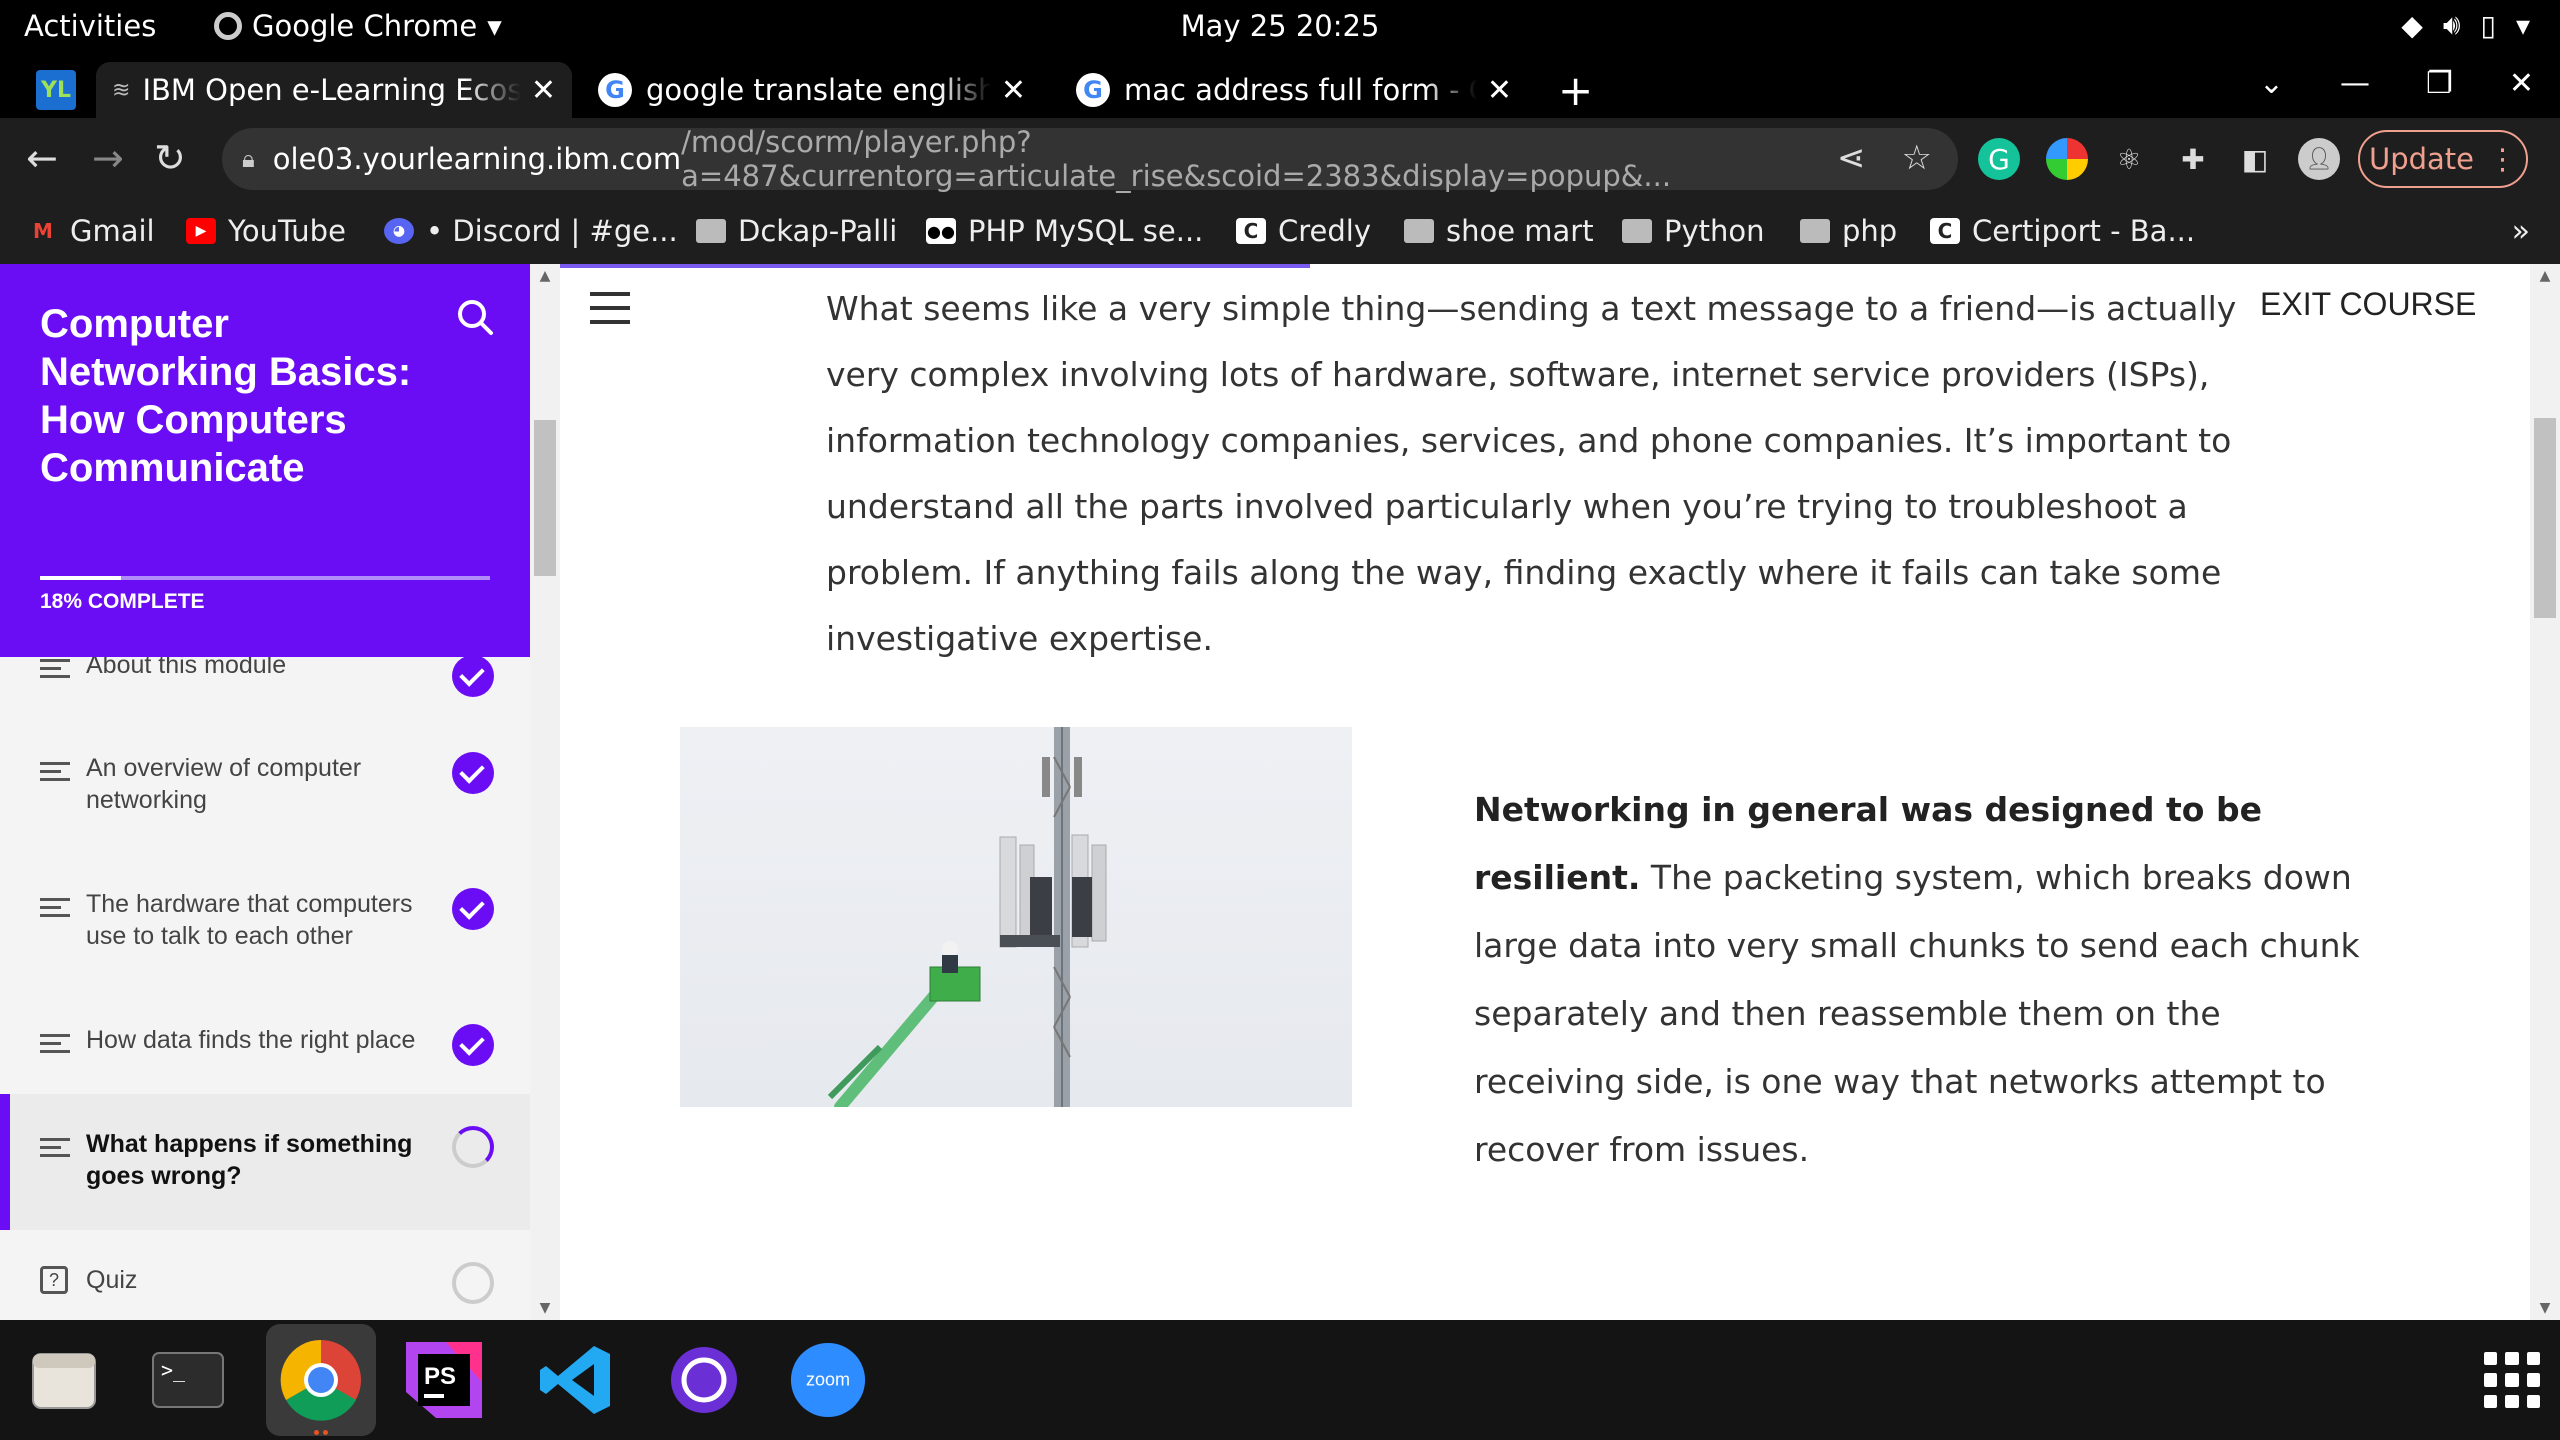 Image resolution: width=2560 pixels, height=1440 pixels. I want to click on tab-ibm-learning: ≋ IBM Open e-Learning Ecosystem ✕, so click(334, 90).